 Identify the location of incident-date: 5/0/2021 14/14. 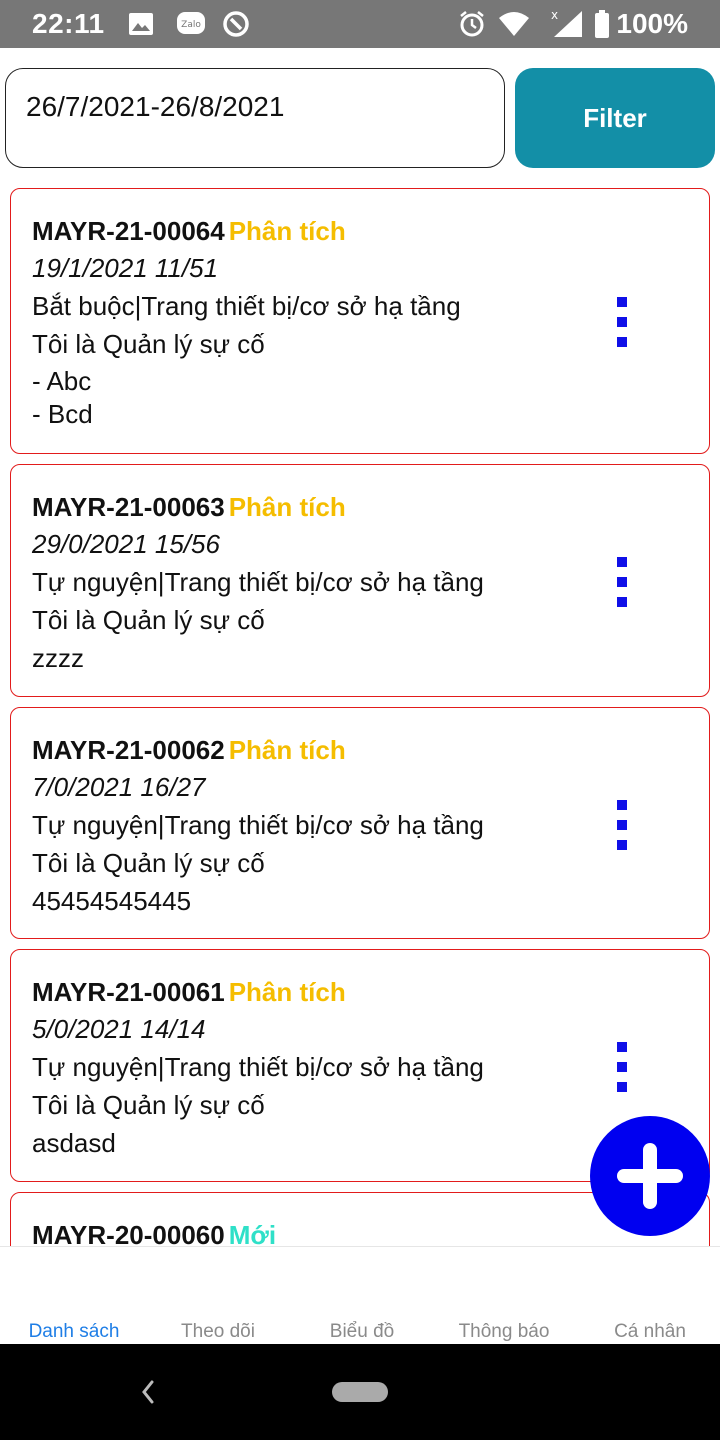
(119, 1029).